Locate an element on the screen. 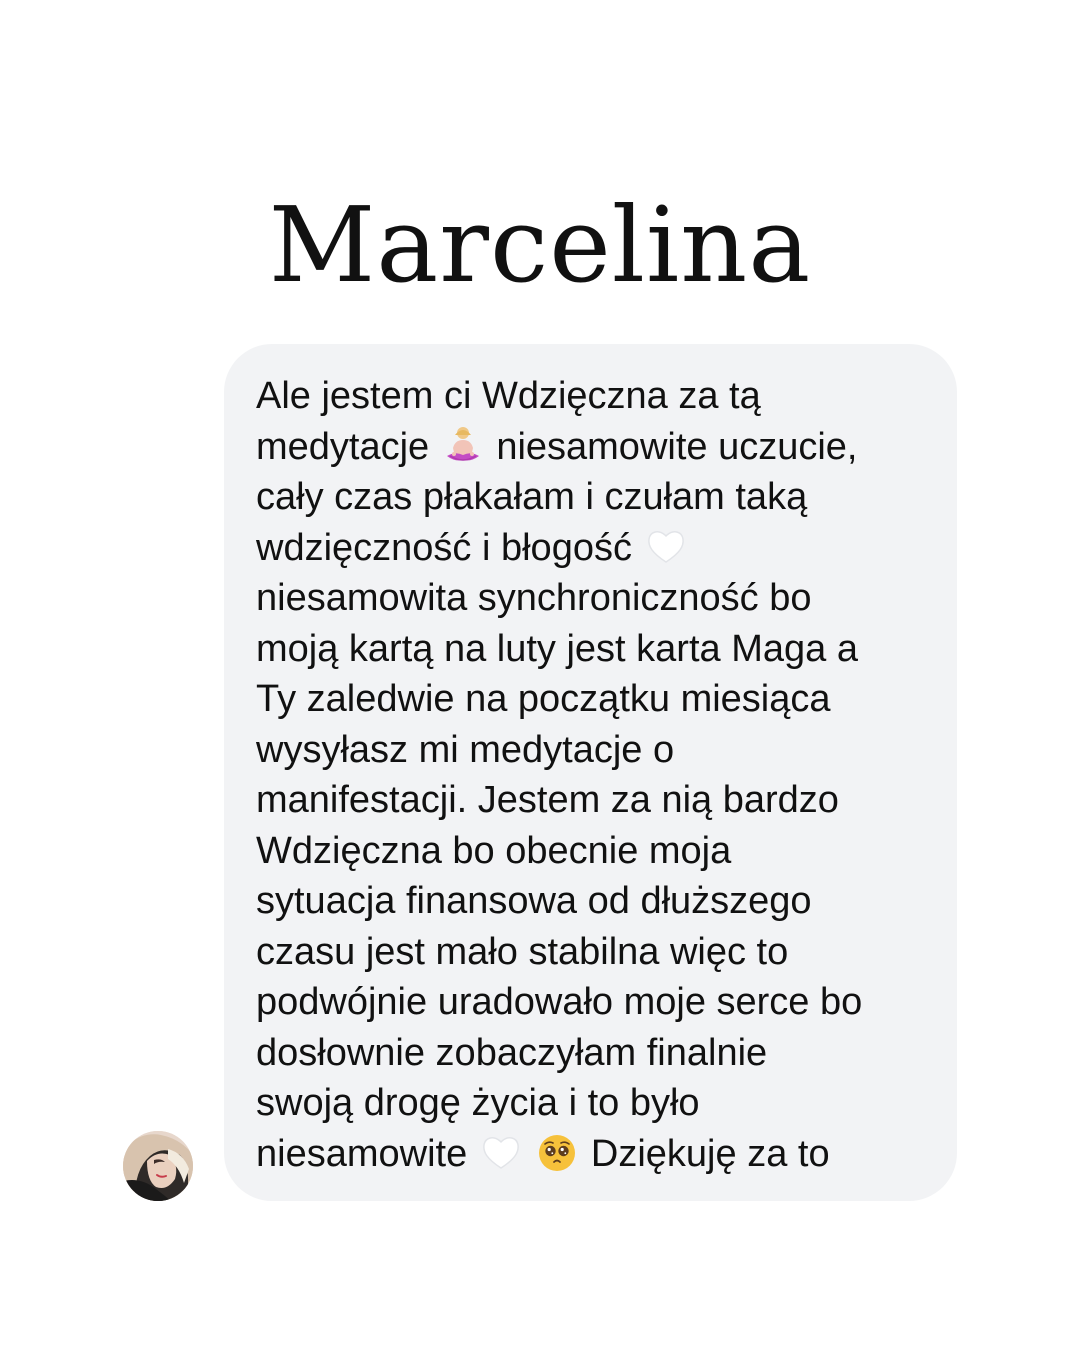 The width and height of the screenshot is (1080, 1350). message-line: niesamowita synchroniczność bo is located at coordinates (534, 598).